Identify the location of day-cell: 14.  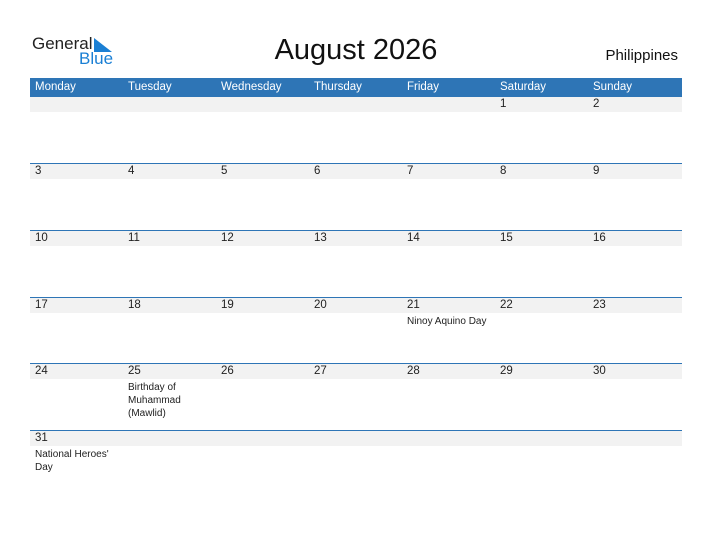
(448, 264).